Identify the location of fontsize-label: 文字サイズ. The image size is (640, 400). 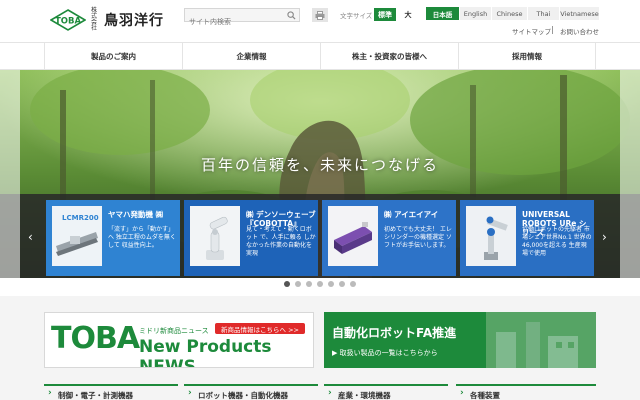
(356, 16).